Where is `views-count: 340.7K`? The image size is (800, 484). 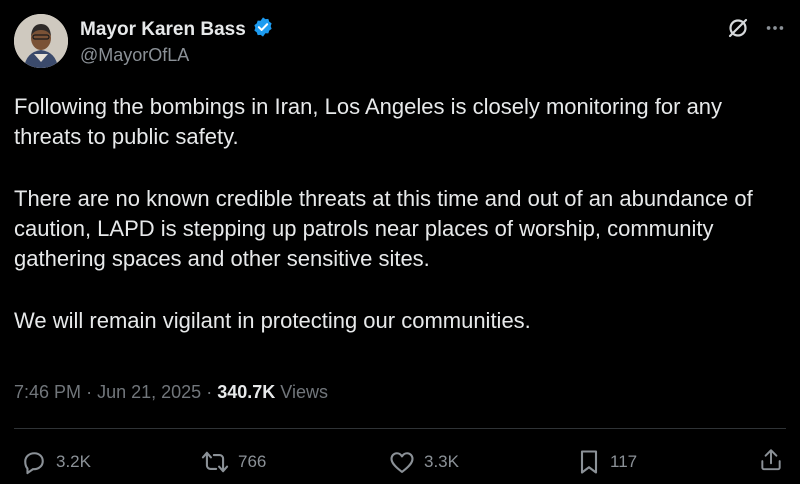 views-count: 340.7K is located at coordinates (246, 392).